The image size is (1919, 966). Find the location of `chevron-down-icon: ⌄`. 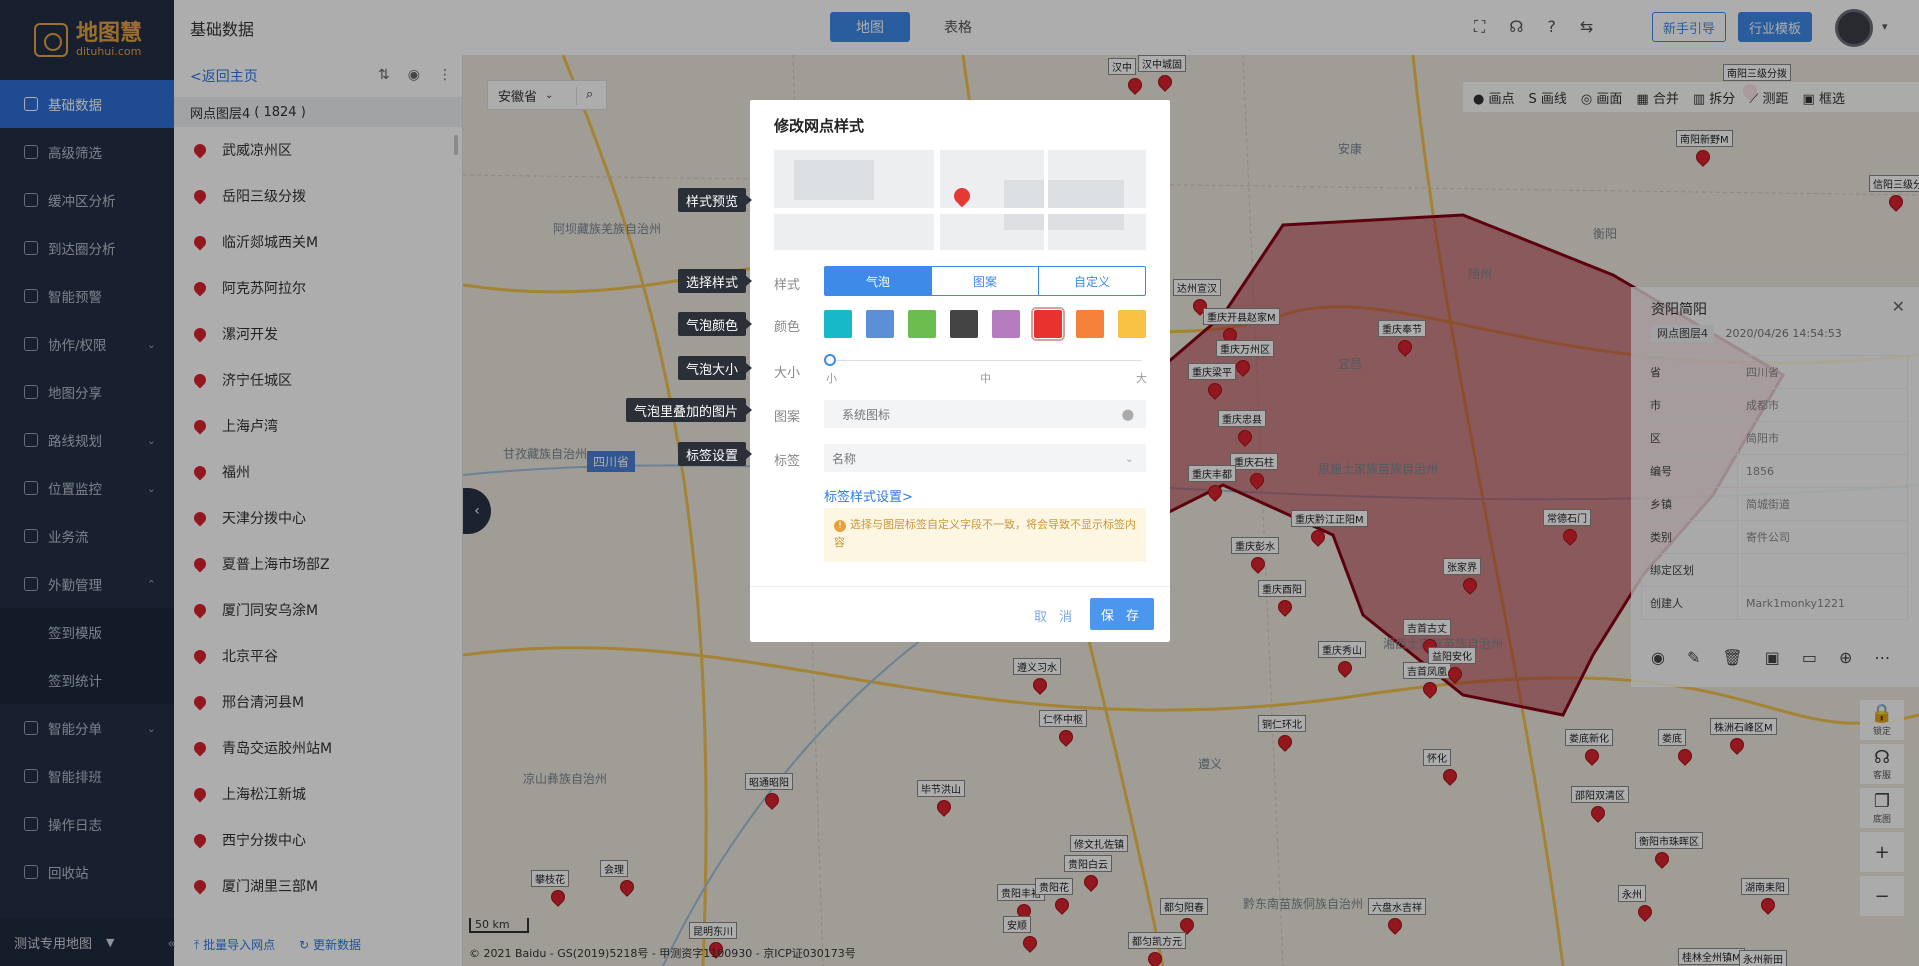

chevron-down-icon: ⌄ is located at coordinates (1129, 458).